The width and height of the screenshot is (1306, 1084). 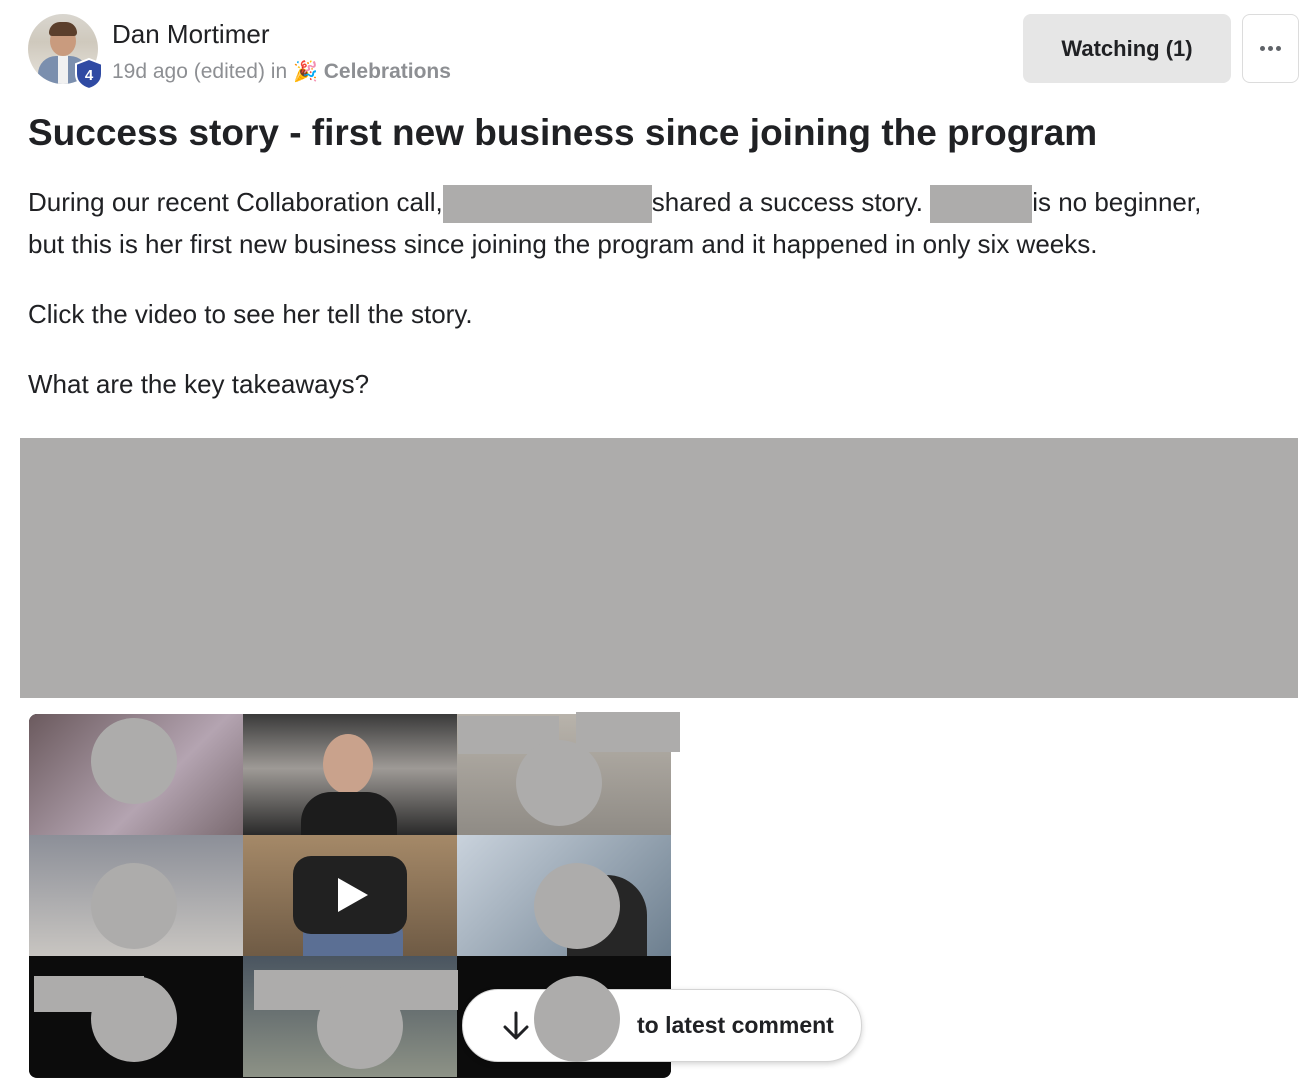 I want to click on post-meta: 19d ago (edited) in 🎉 Celebrations, so click(x=281, y=71).